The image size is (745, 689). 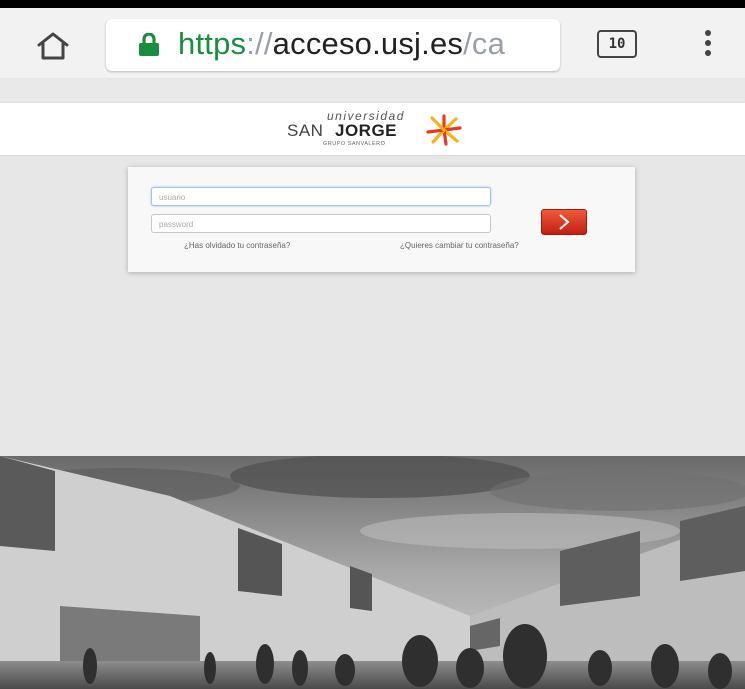 I want to click on password-input: password, so click(x=321, y=223).